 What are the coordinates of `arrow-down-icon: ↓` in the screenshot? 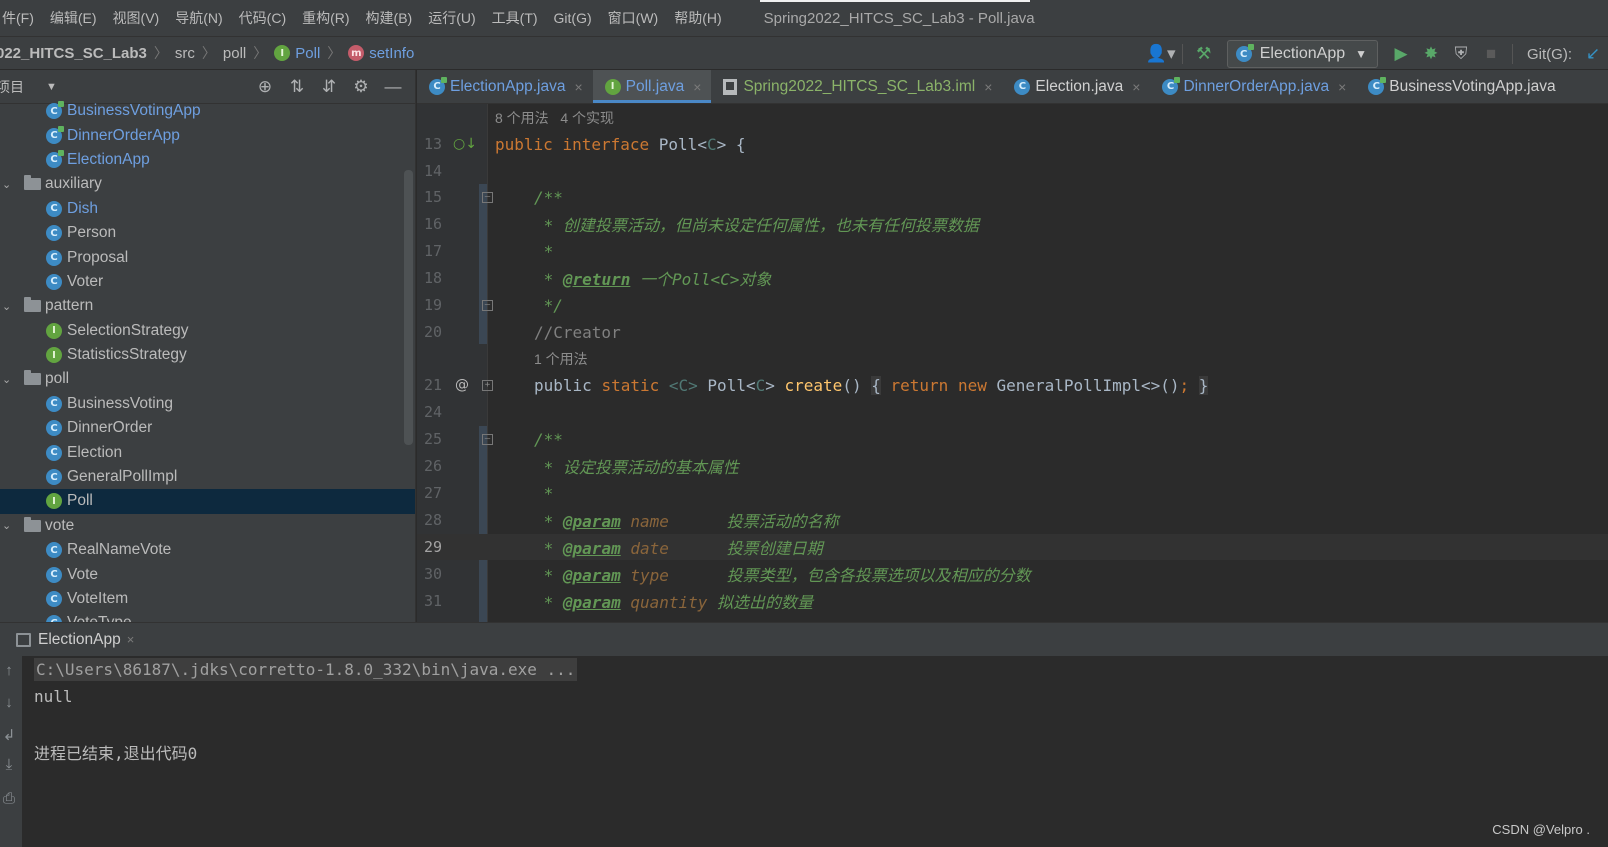 It's located at (9, 702).